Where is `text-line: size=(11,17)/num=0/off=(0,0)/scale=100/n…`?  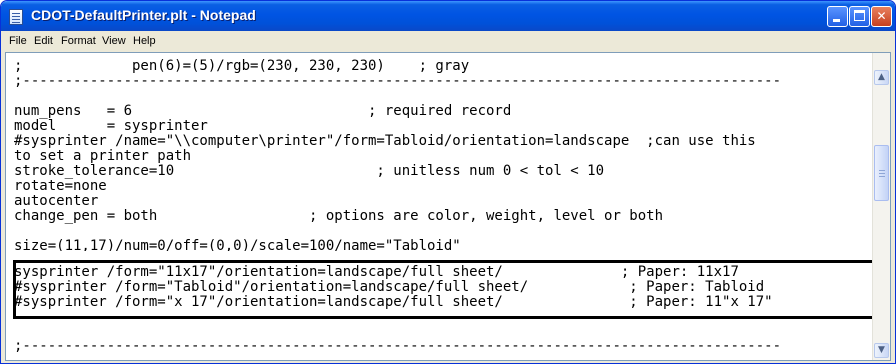
text-line: size=(11,17)/num=0/off=(0,0)/scale=100/n… is located at coordinates (237, 245).